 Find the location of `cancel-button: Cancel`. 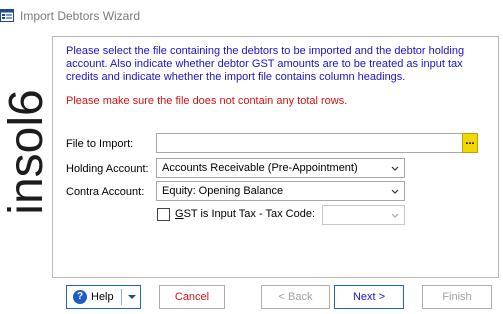

cancel-button: Cancel is located at coordinates (192, 297).